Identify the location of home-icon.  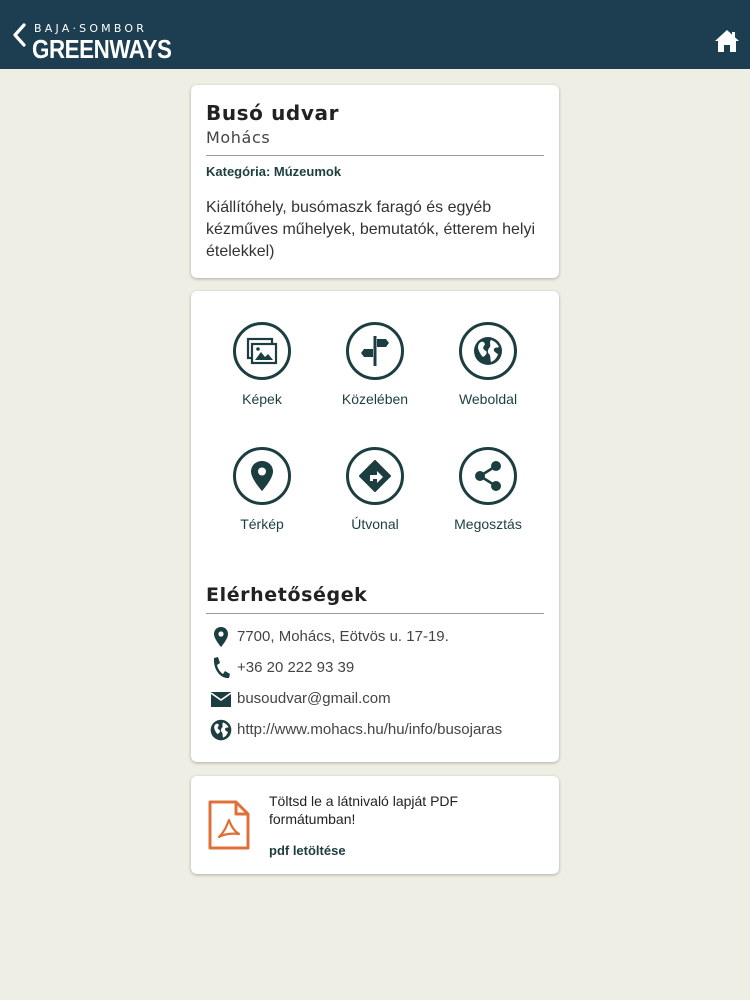
(727, 41).